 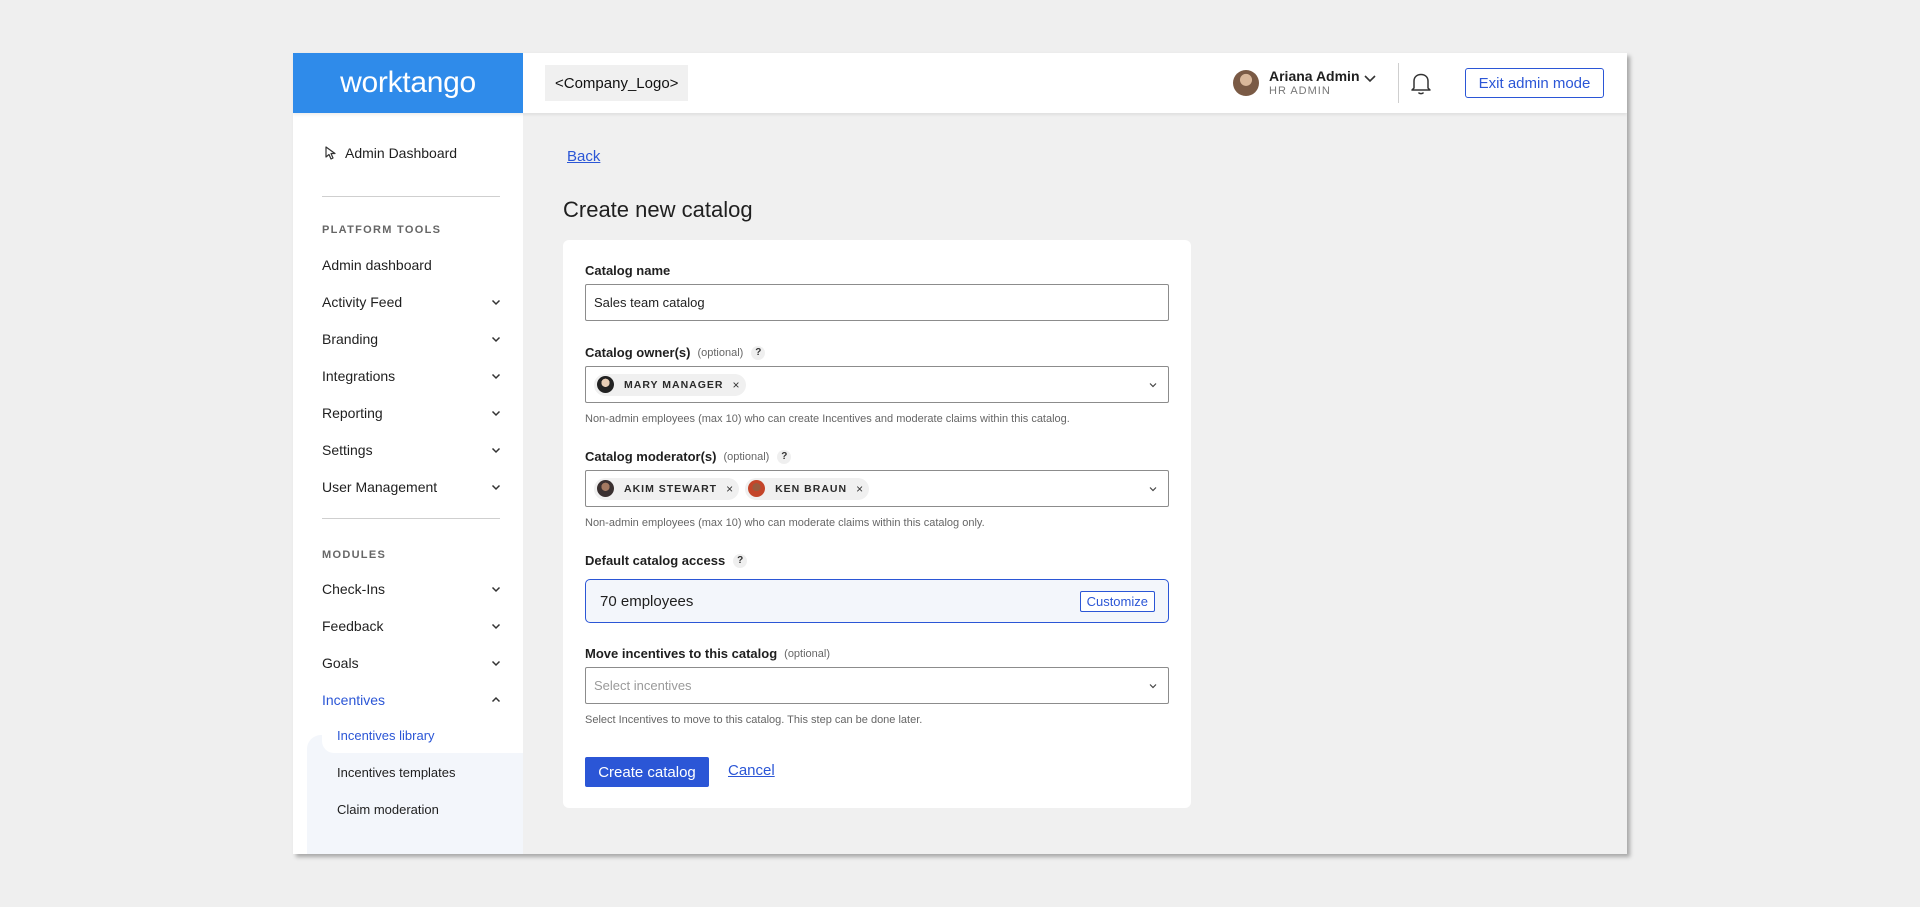 What do you see at coordinates (412, 339) in the screenshot?
I see `sidebar-item-branding: Branding` at bounding box center [412, 339].